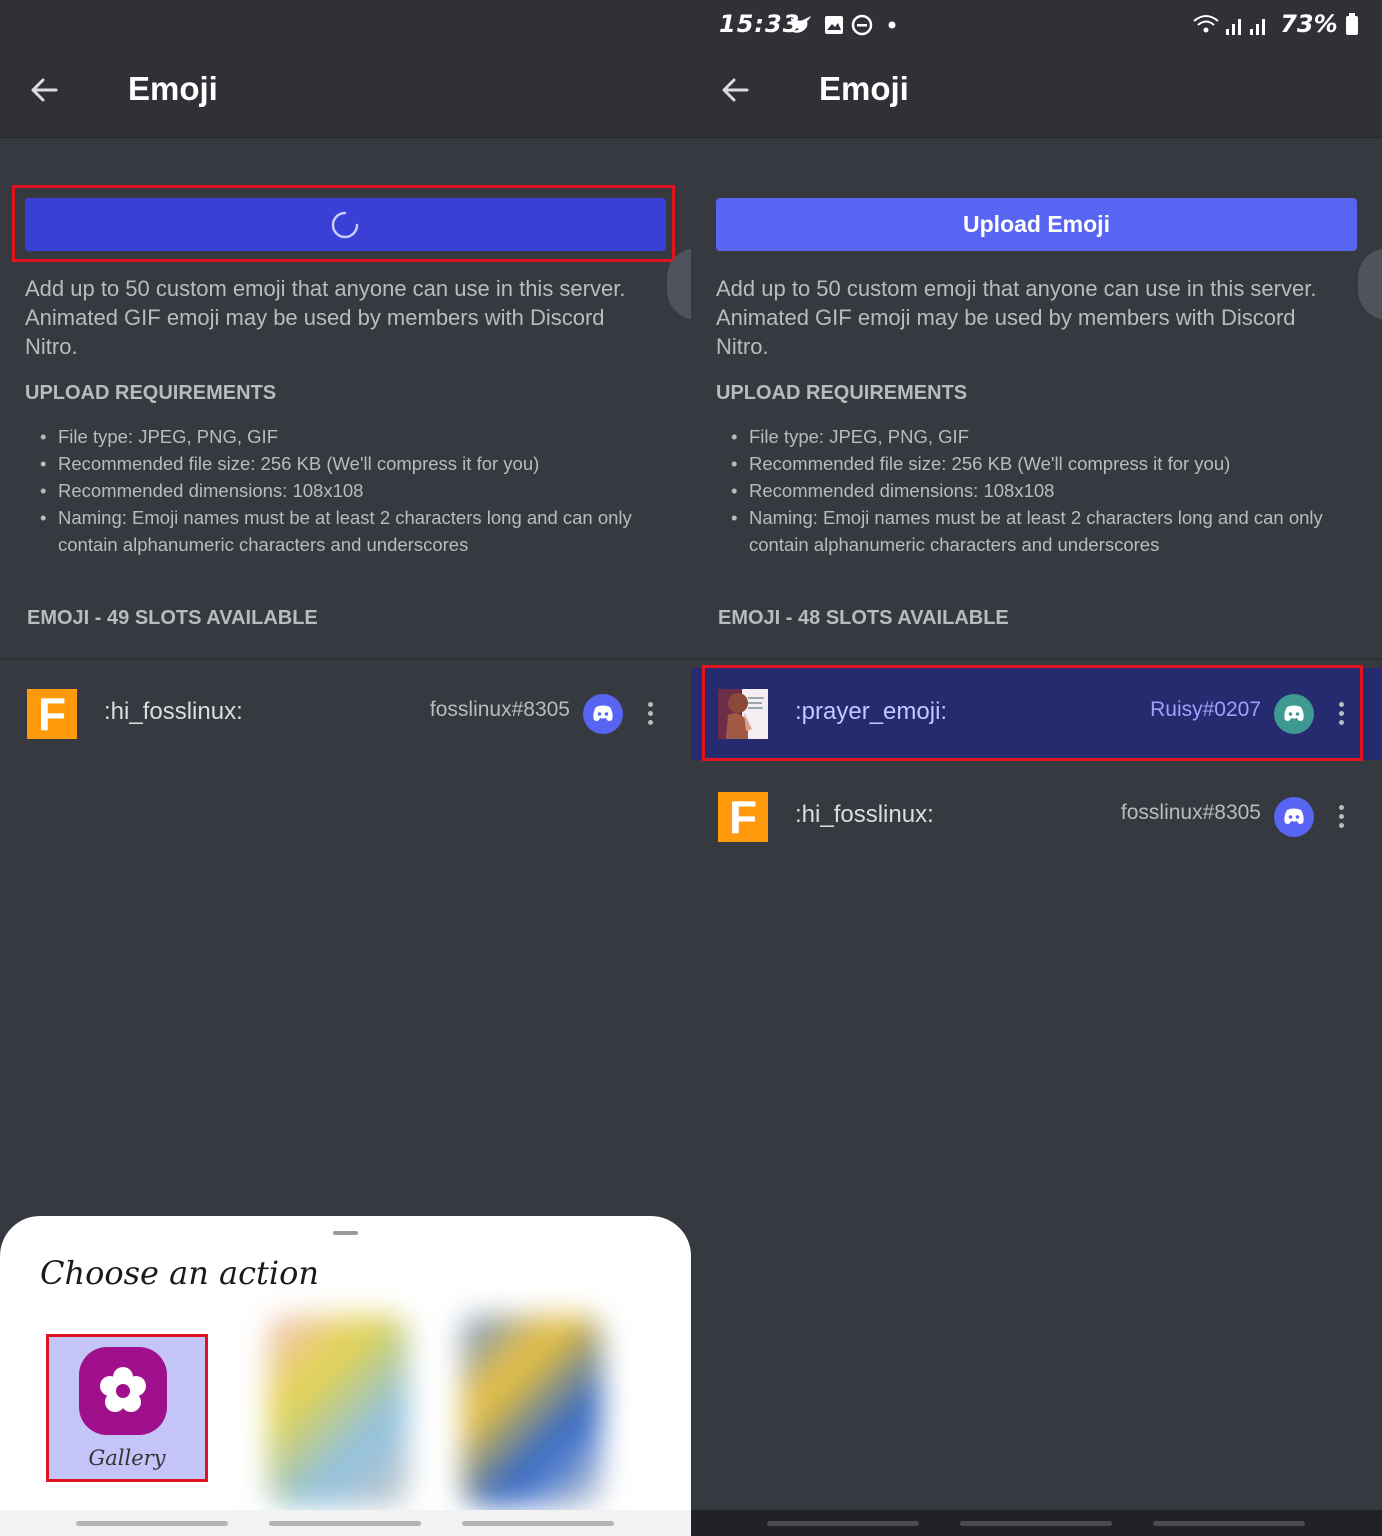 This screenshot has height=1536, width=1382. I want to click on notification-icons, so click(844, 28).